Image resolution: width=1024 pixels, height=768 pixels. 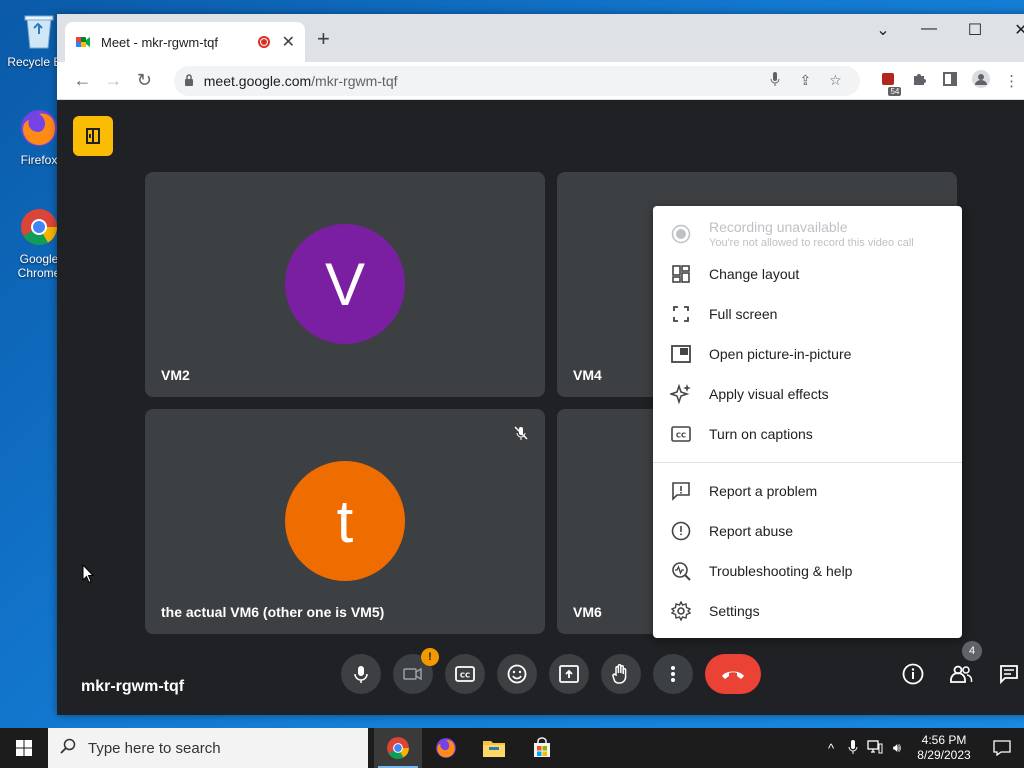 What do you see at coordinates (323, 39) in the screenshot?
I see `new-tab-button: +` at bounding box center [323, 39].